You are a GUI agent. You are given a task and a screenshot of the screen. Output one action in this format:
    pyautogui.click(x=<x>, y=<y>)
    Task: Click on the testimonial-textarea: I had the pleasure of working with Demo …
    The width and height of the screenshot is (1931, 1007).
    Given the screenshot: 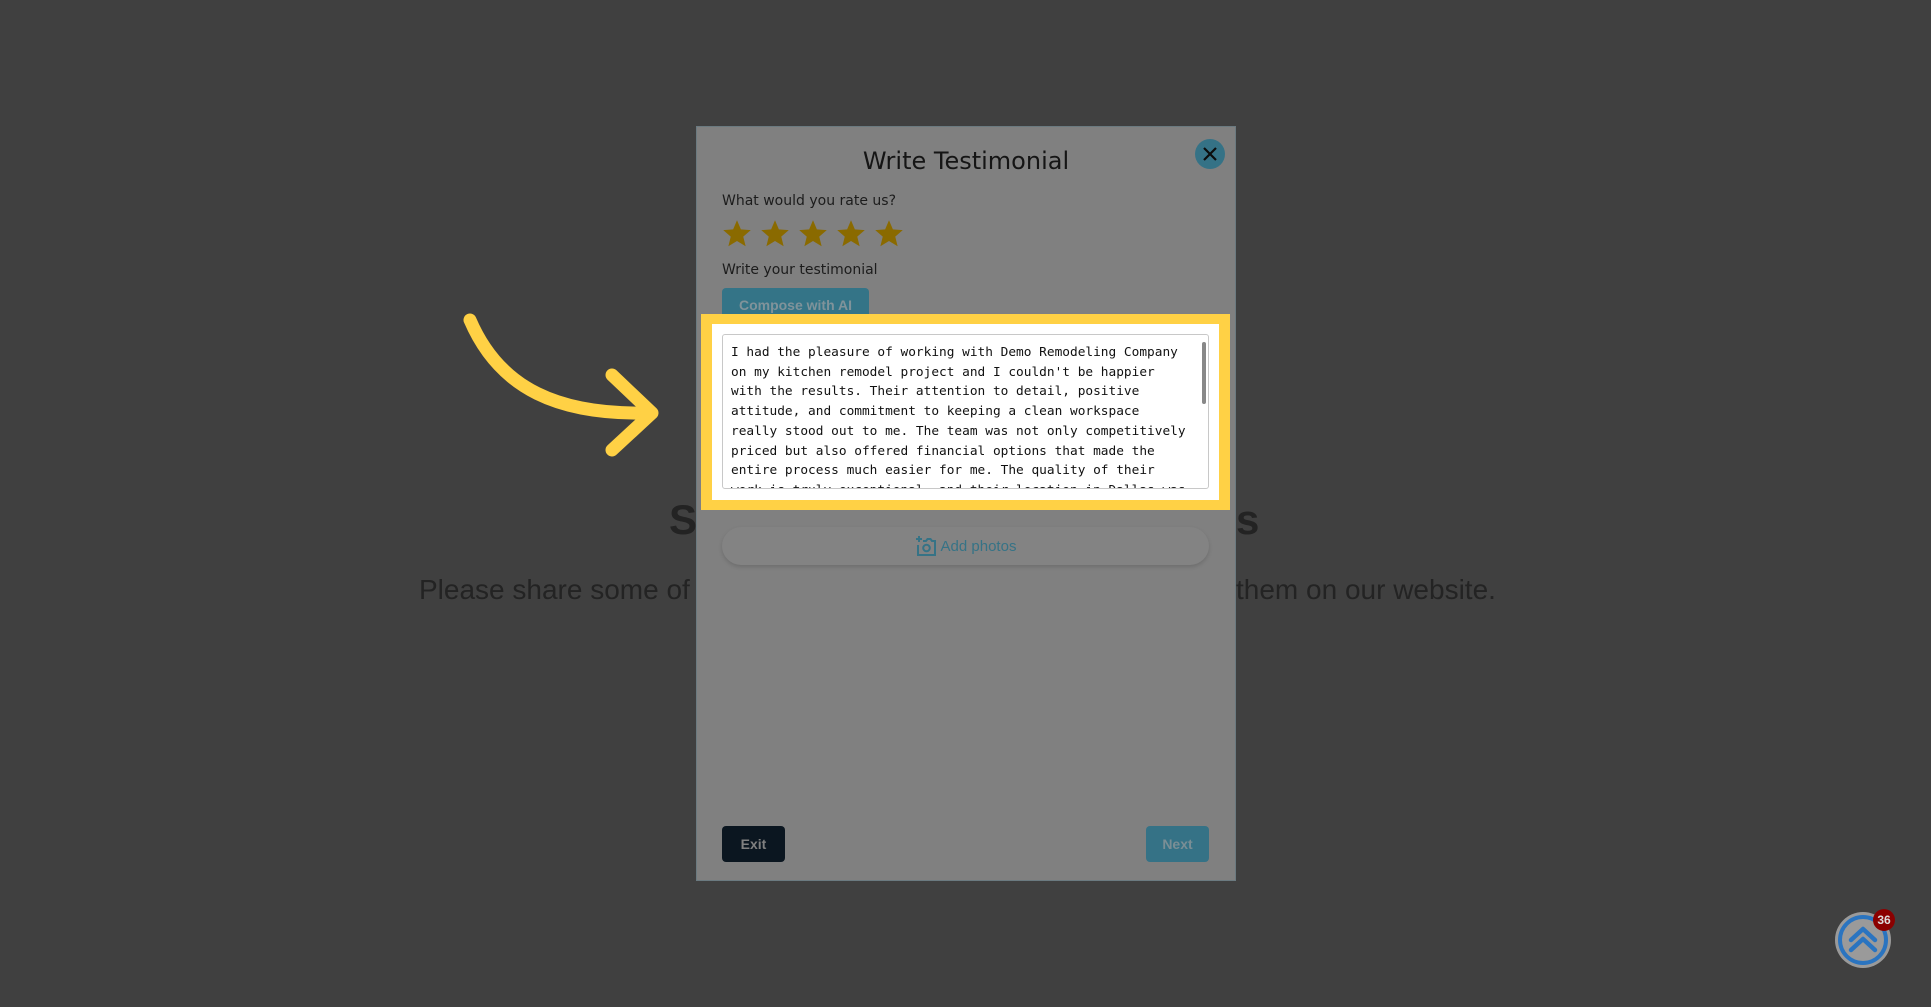 What is the action you would take?
    pyautogui.click(x=965, y=411)
    